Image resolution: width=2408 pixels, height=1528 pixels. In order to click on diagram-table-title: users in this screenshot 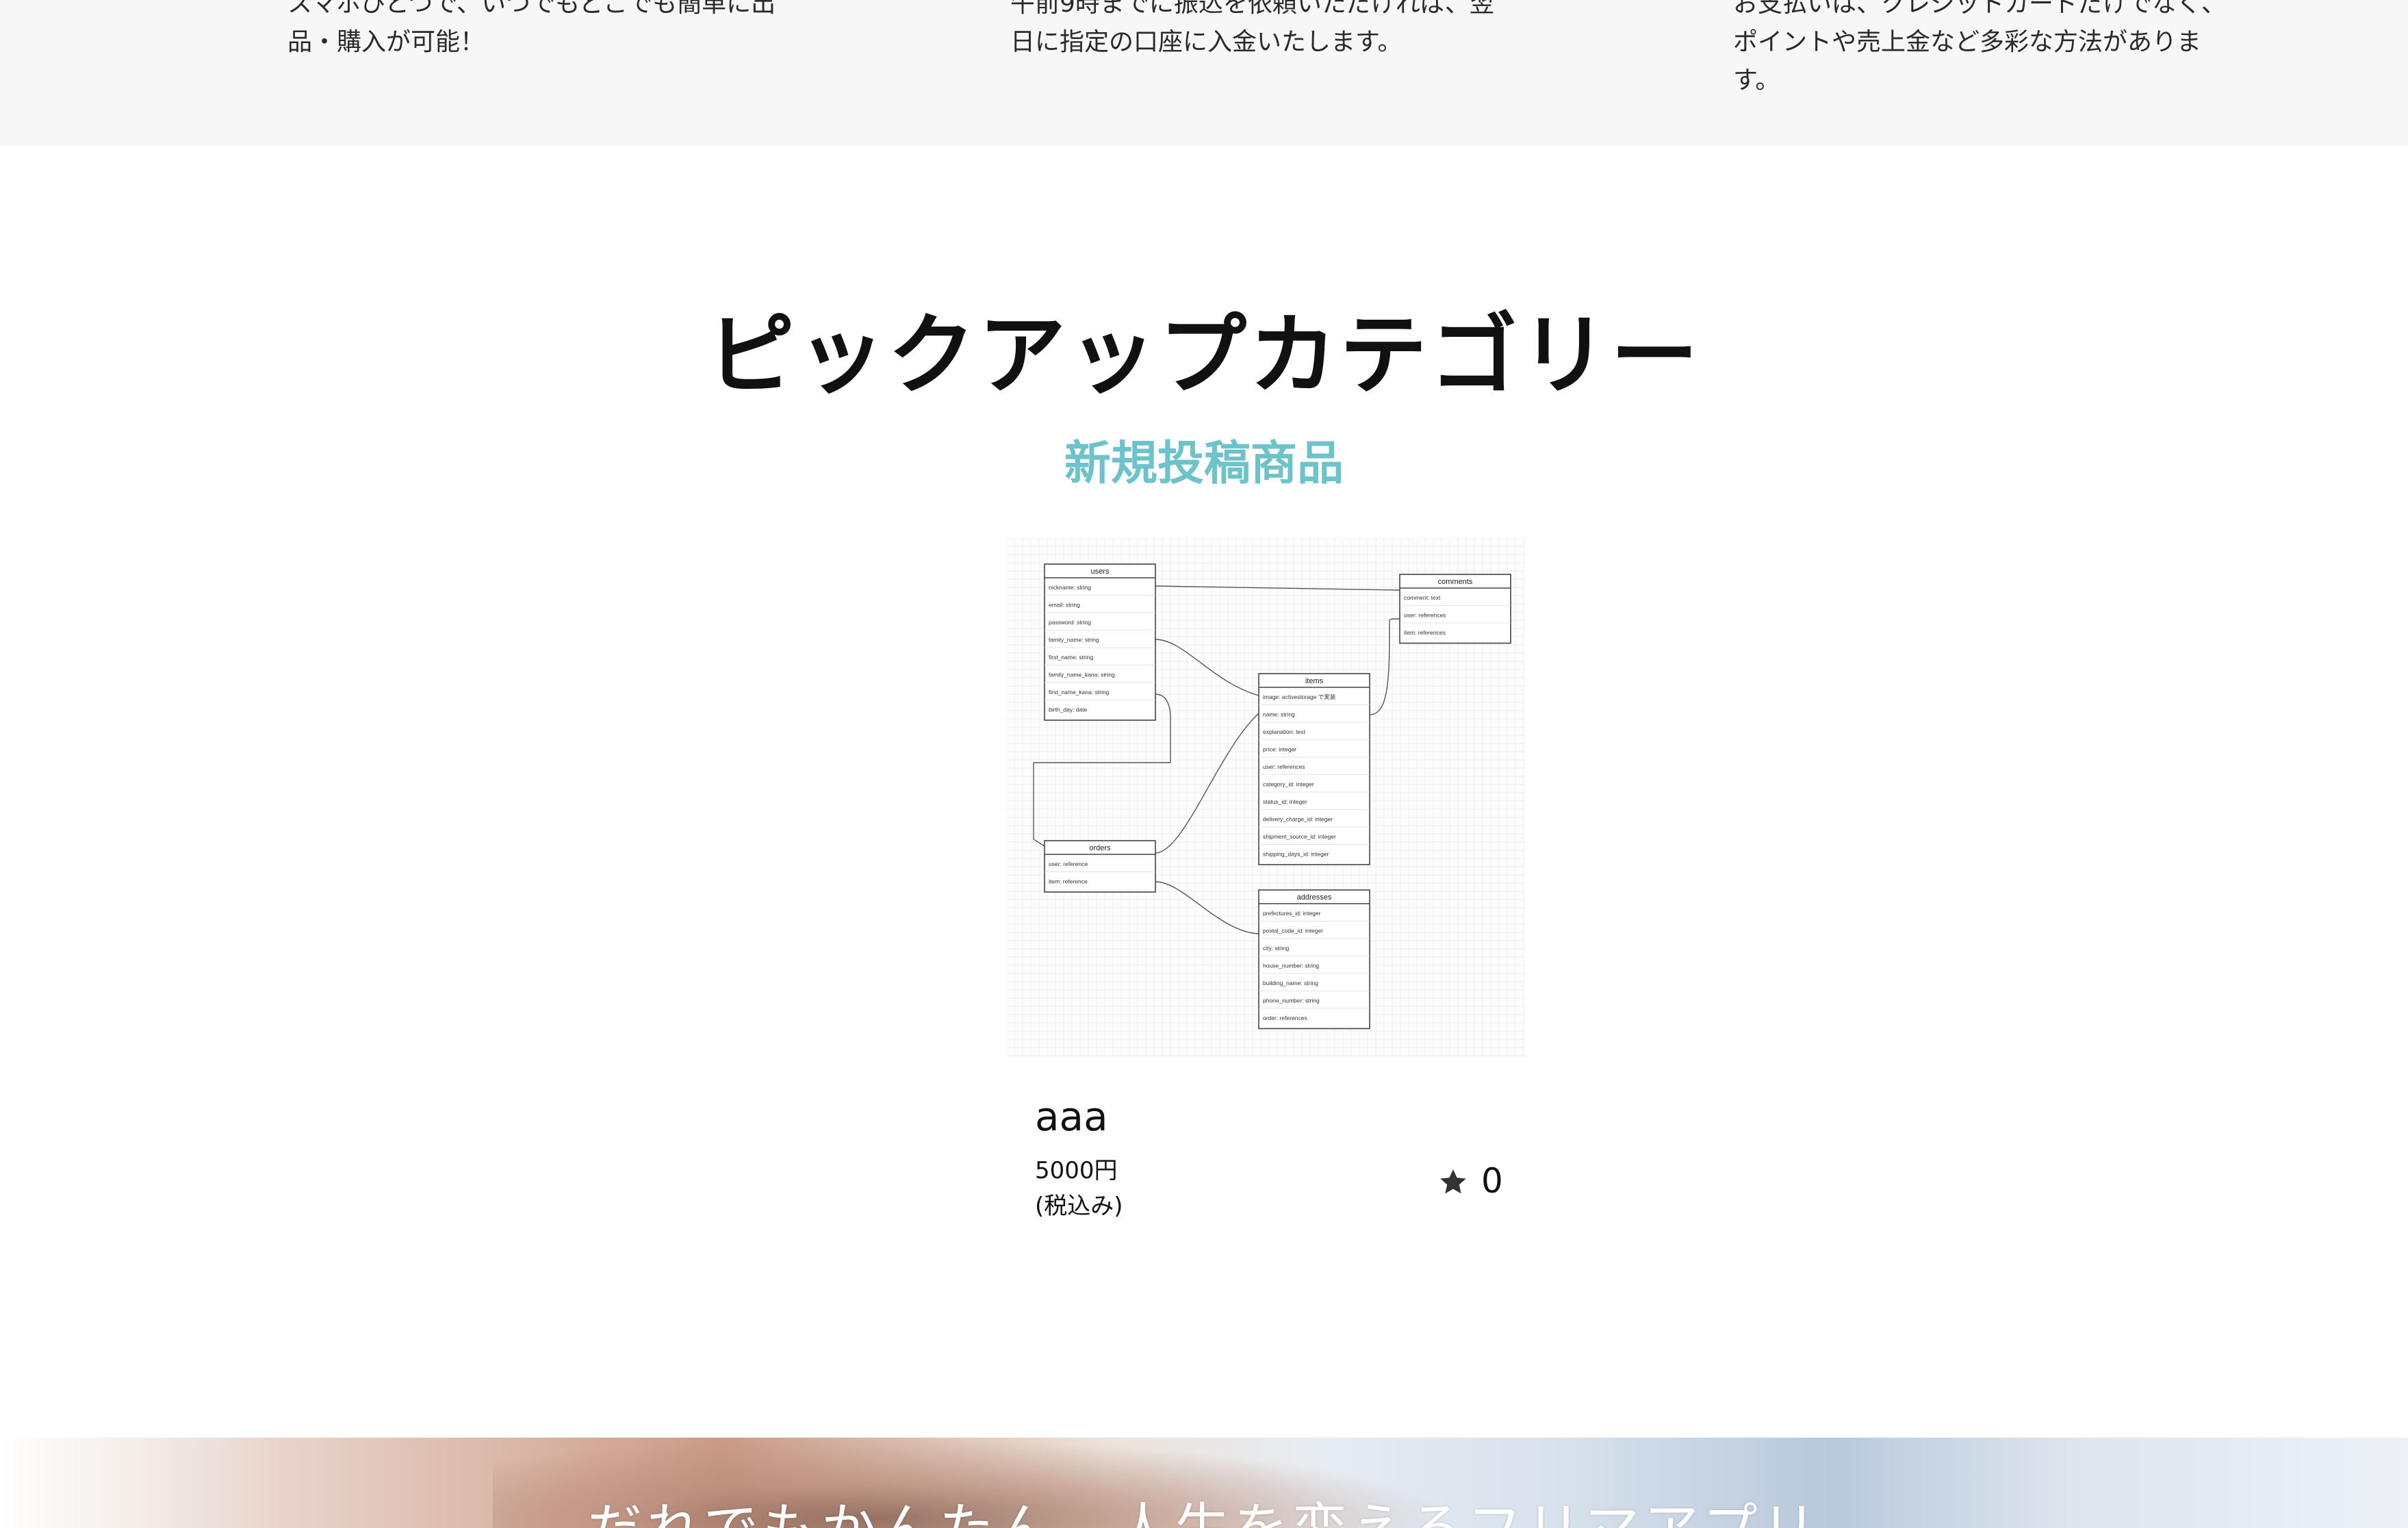, I will do `click(1100, 572)`.